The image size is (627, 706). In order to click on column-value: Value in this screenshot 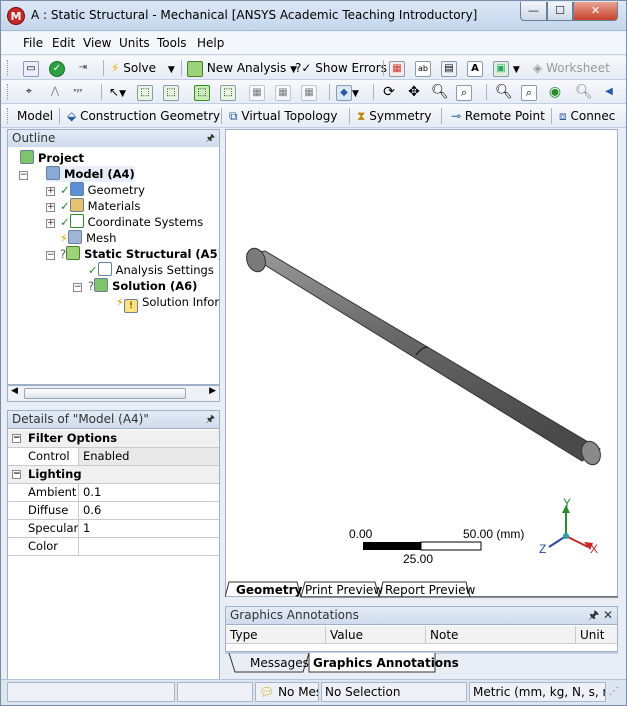, I will do `click(376, 635)`.